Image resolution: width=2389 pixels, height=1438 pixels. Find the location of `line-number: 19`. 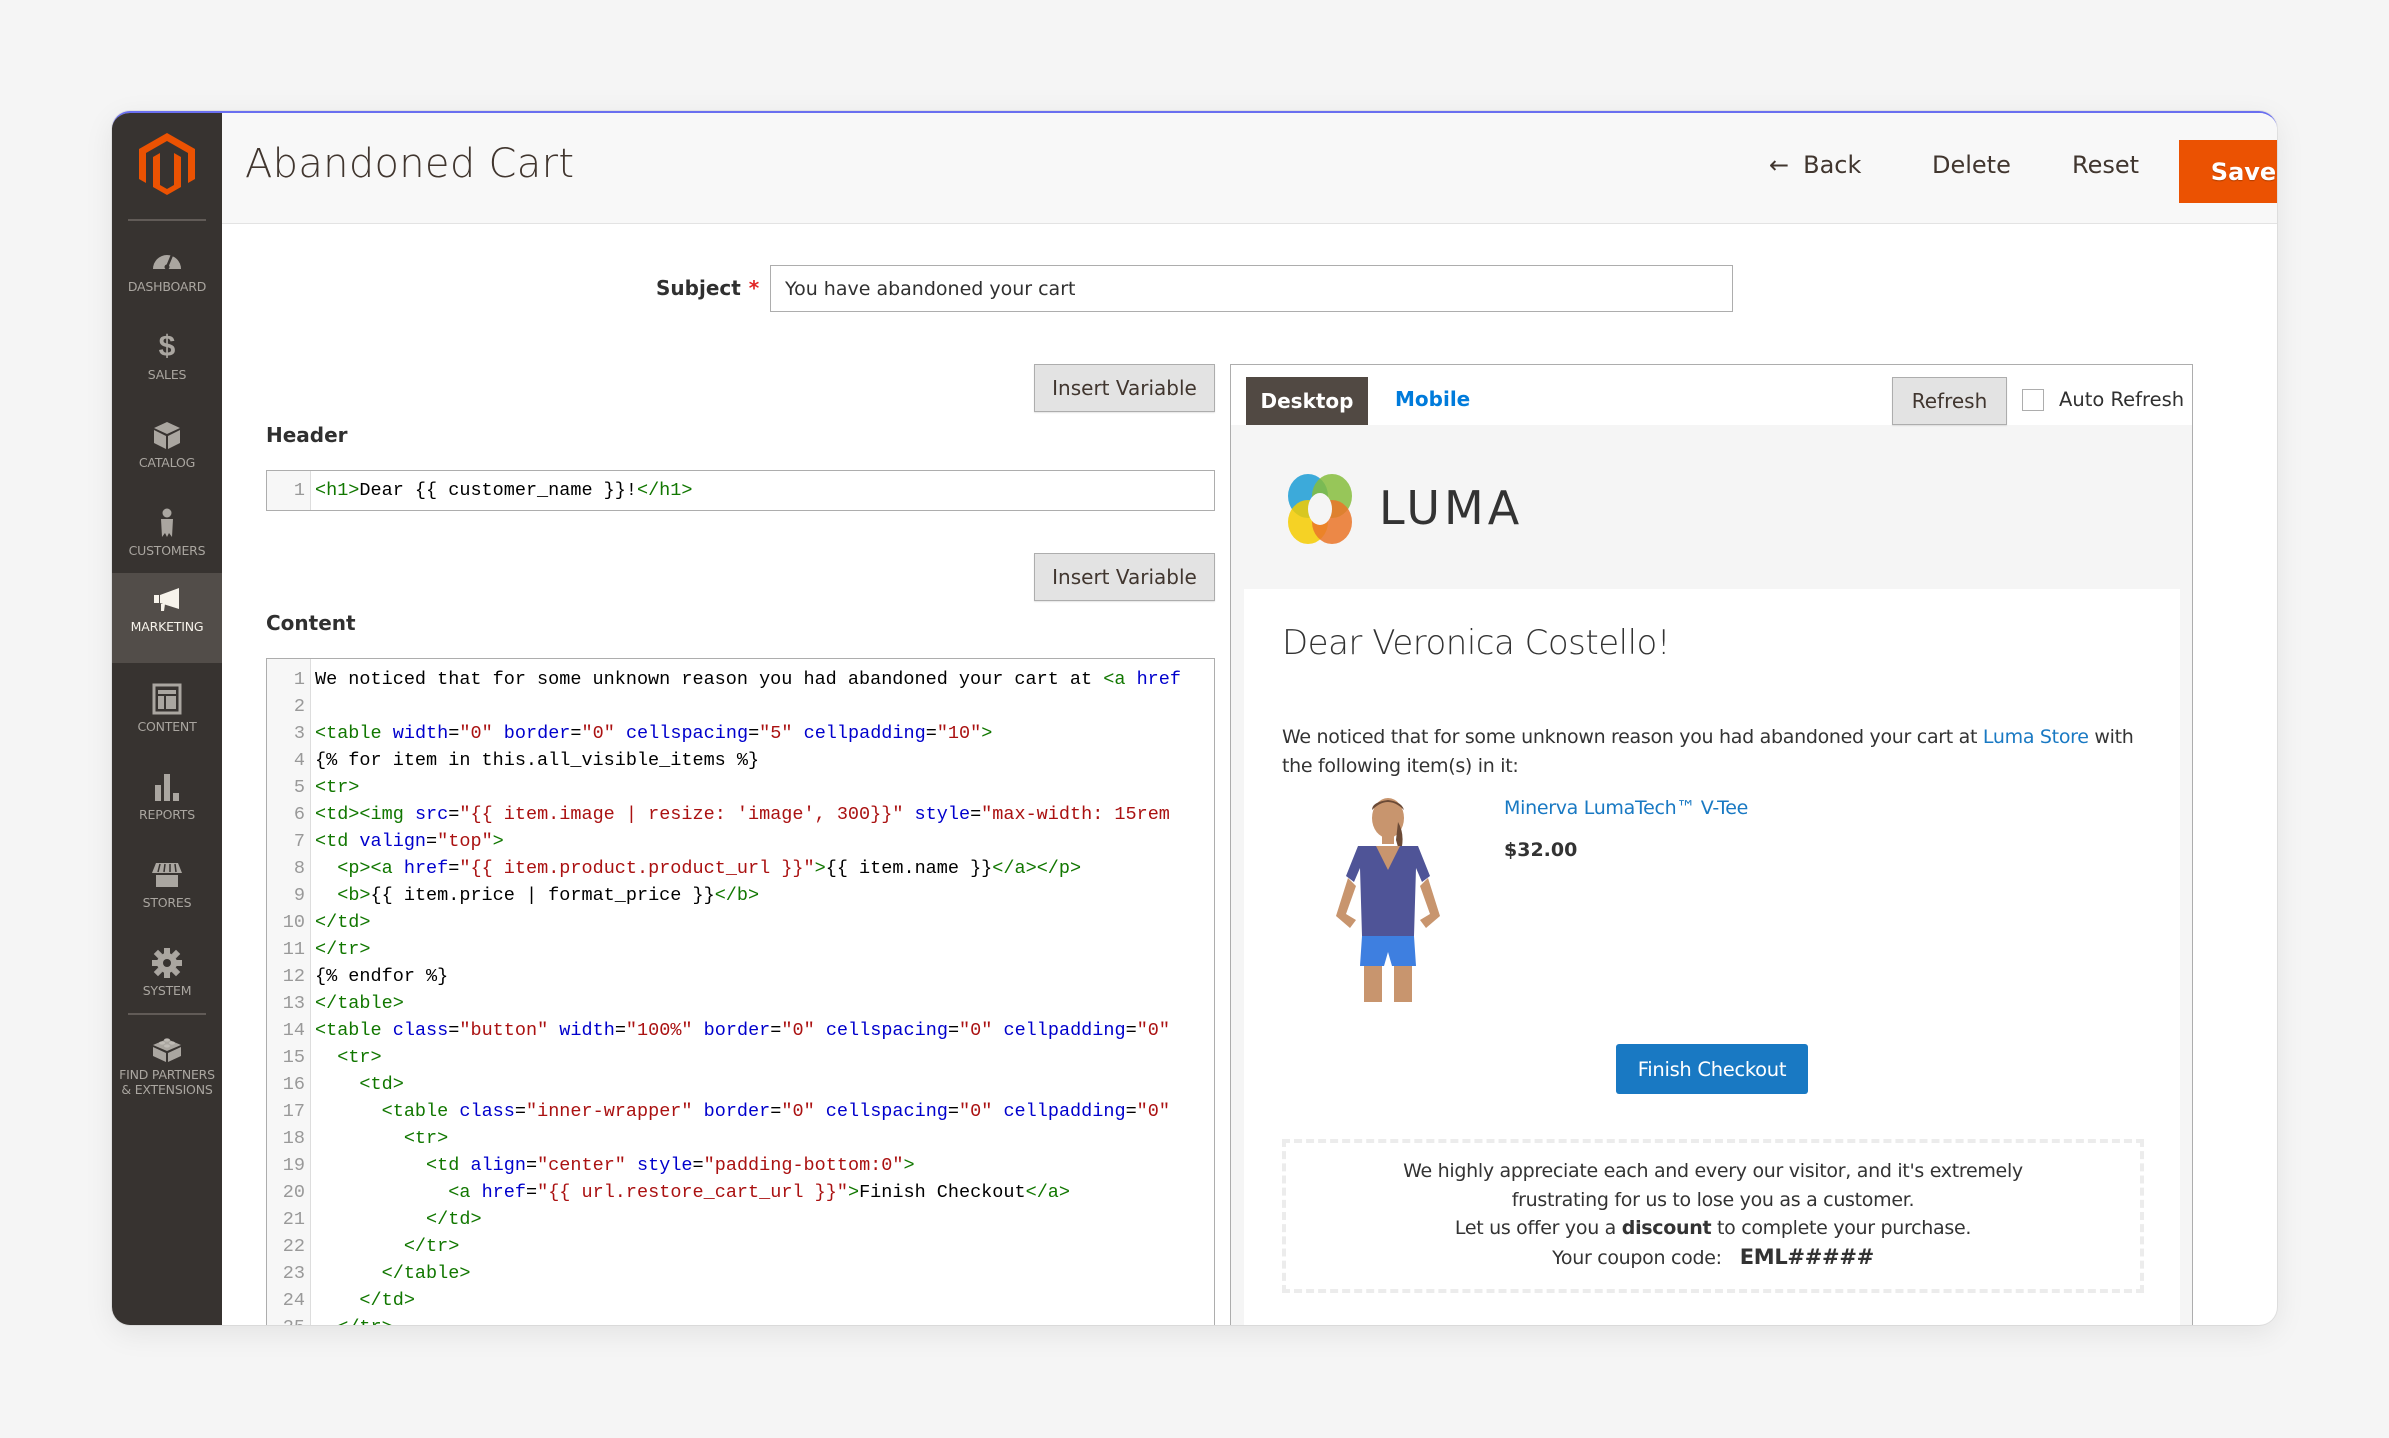

line-number: 19 is located at coordinates (293, 1165).